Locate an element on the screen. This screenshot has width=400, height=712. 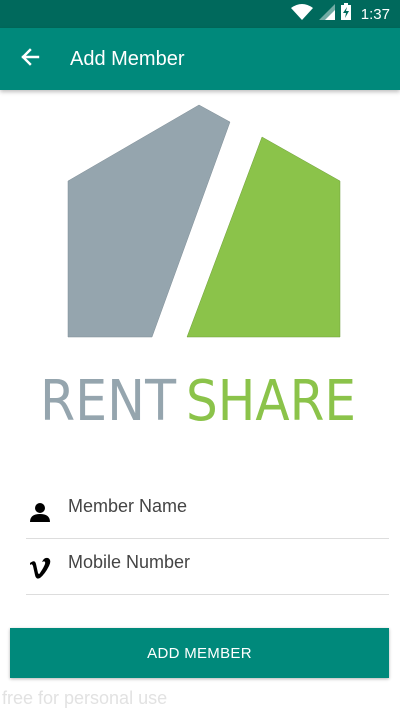
watermark-text: free for personal use is located at coordinates (85, 698).